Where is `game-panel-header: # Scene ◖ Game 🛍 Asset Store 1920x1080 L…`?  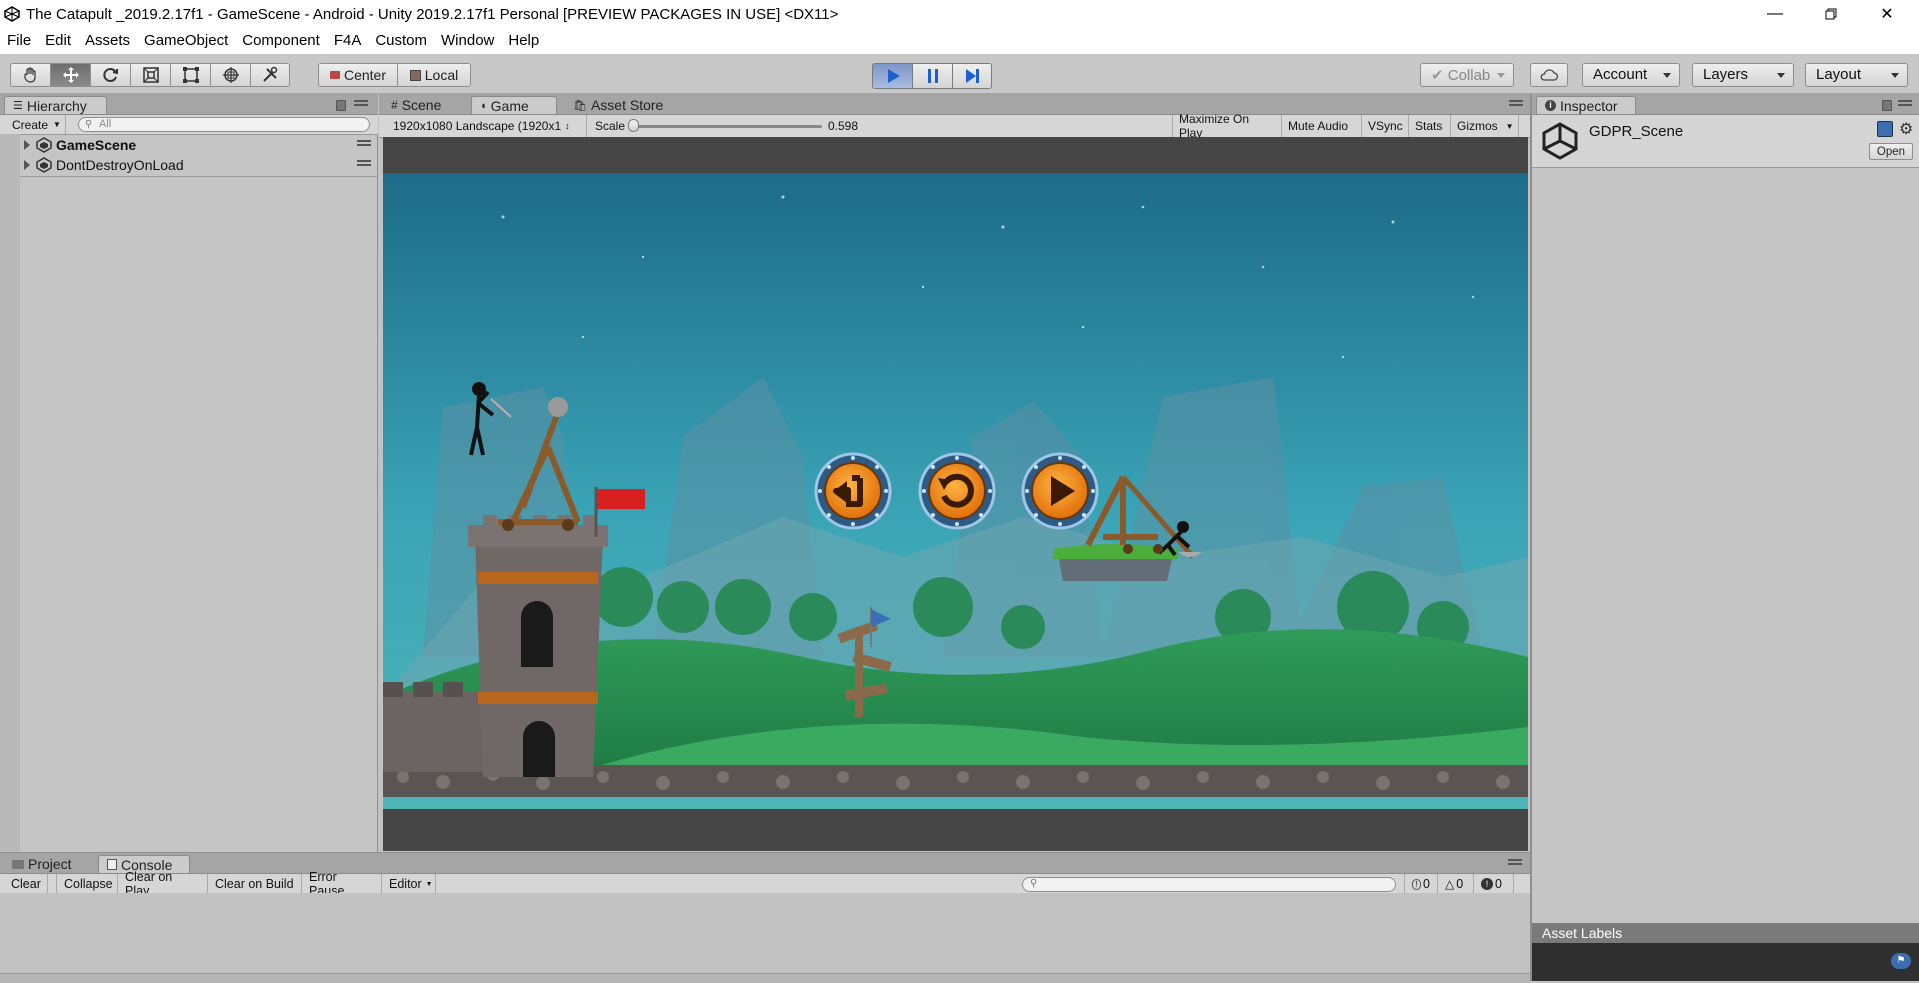
game-panel-header: # Scene ◖ Game 🛍 Asset Store 1920x1080 L… is located at coordinates (954, 117).